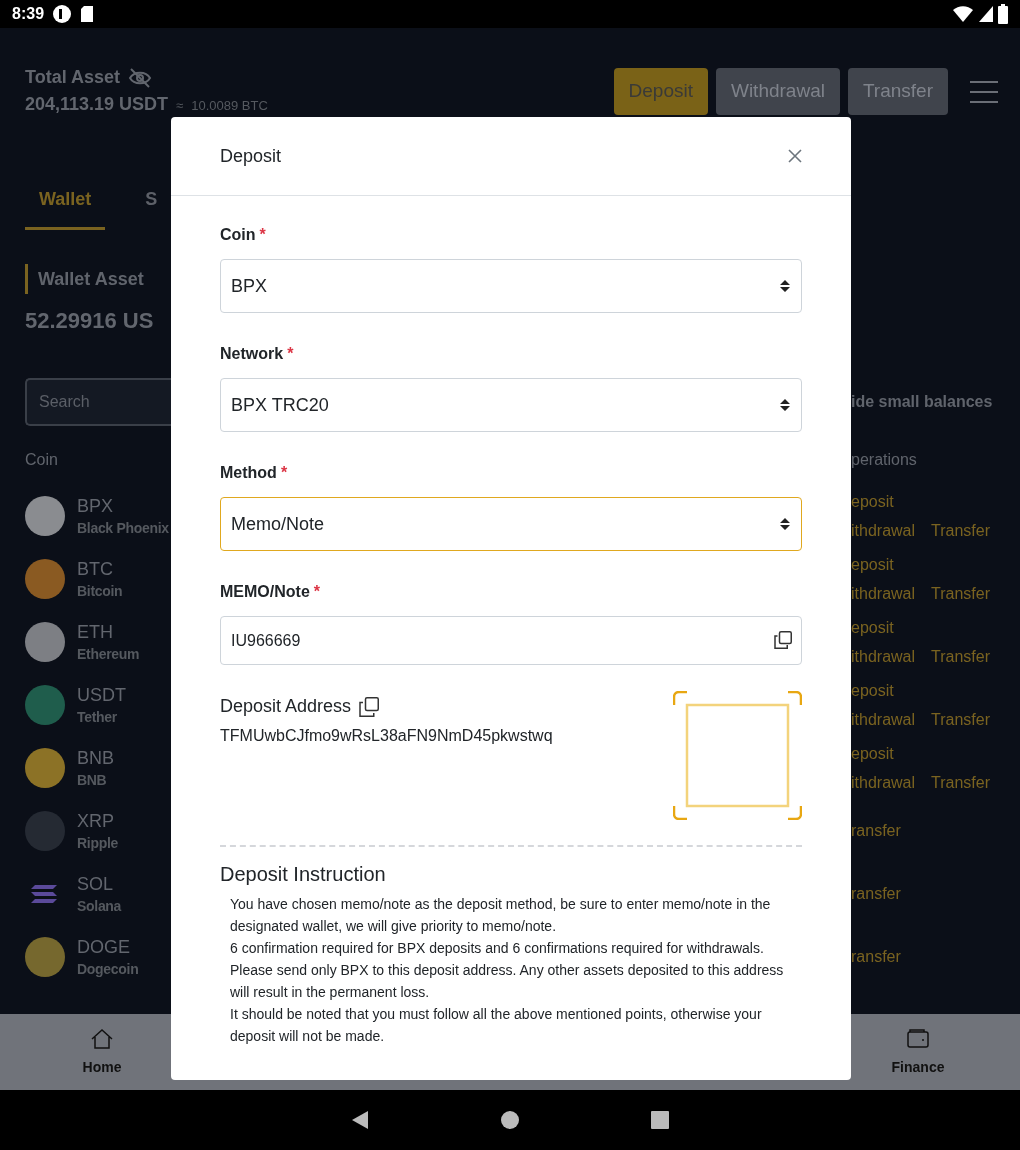 This screenshot has width=1020, height=1150. I want to click on coin-symbol: BTC, so click(95, 569).